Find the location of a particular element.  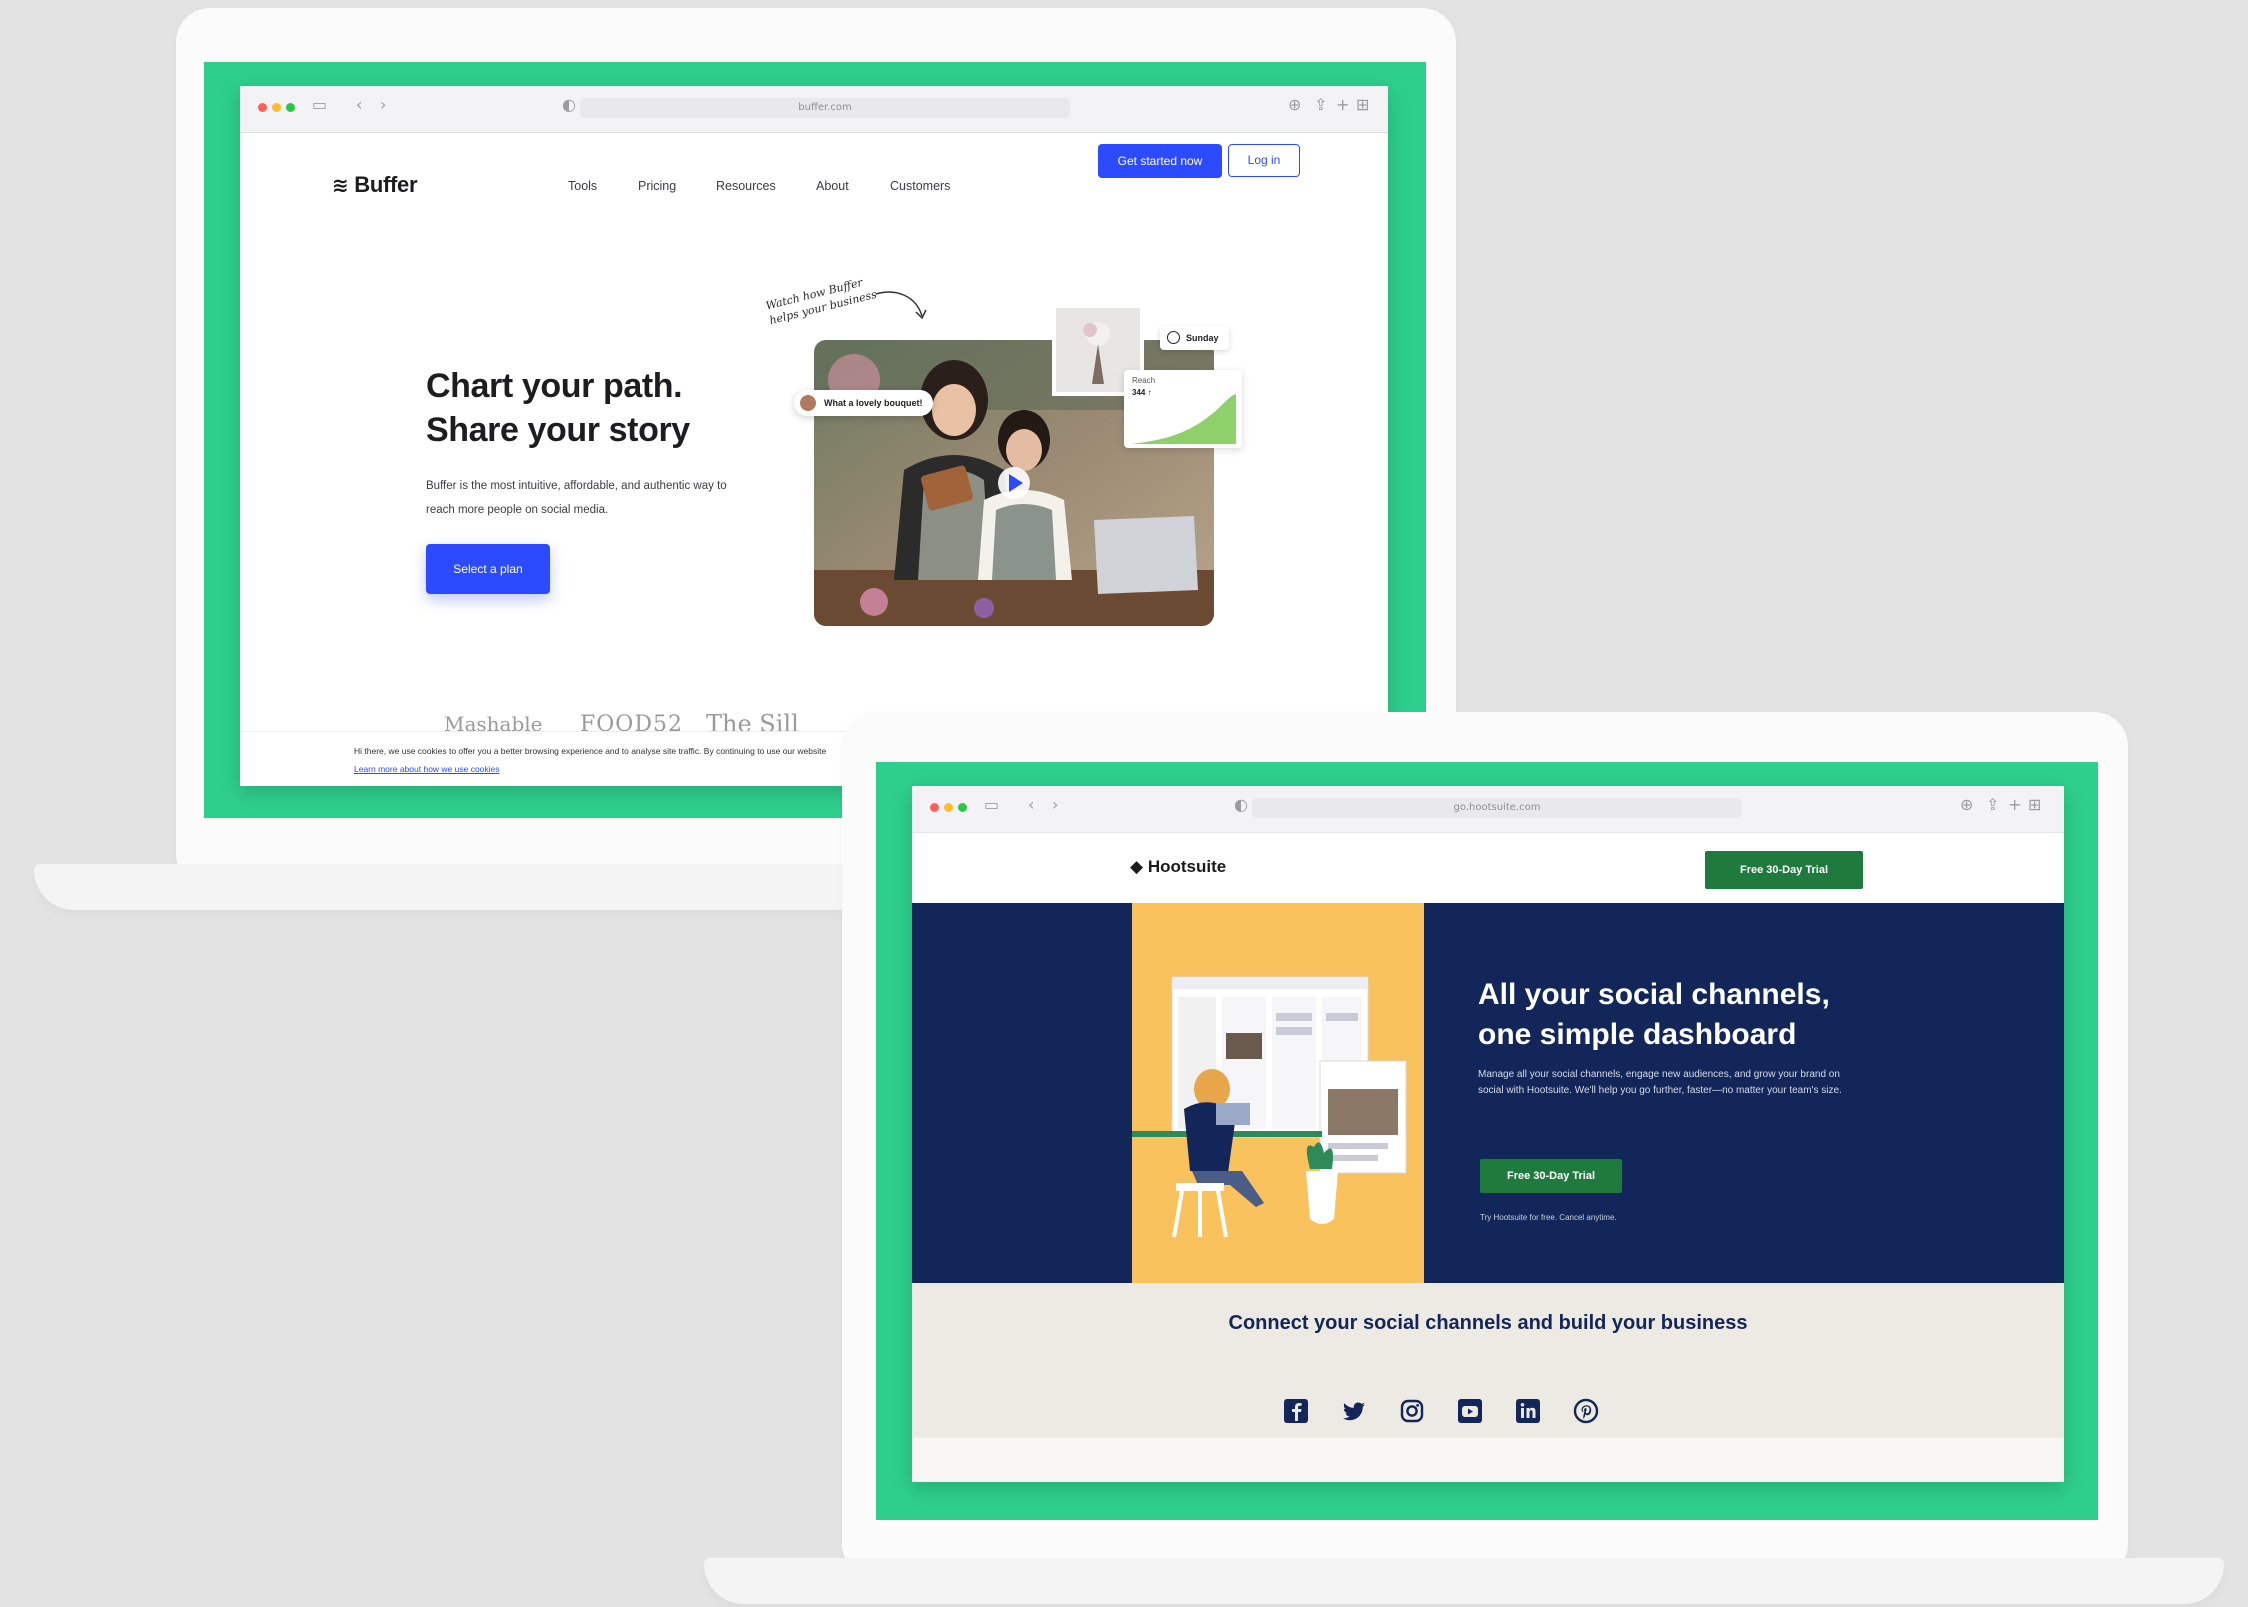

address-bar-url: go.hootsuite.com is located at coordinates (1497, 807).